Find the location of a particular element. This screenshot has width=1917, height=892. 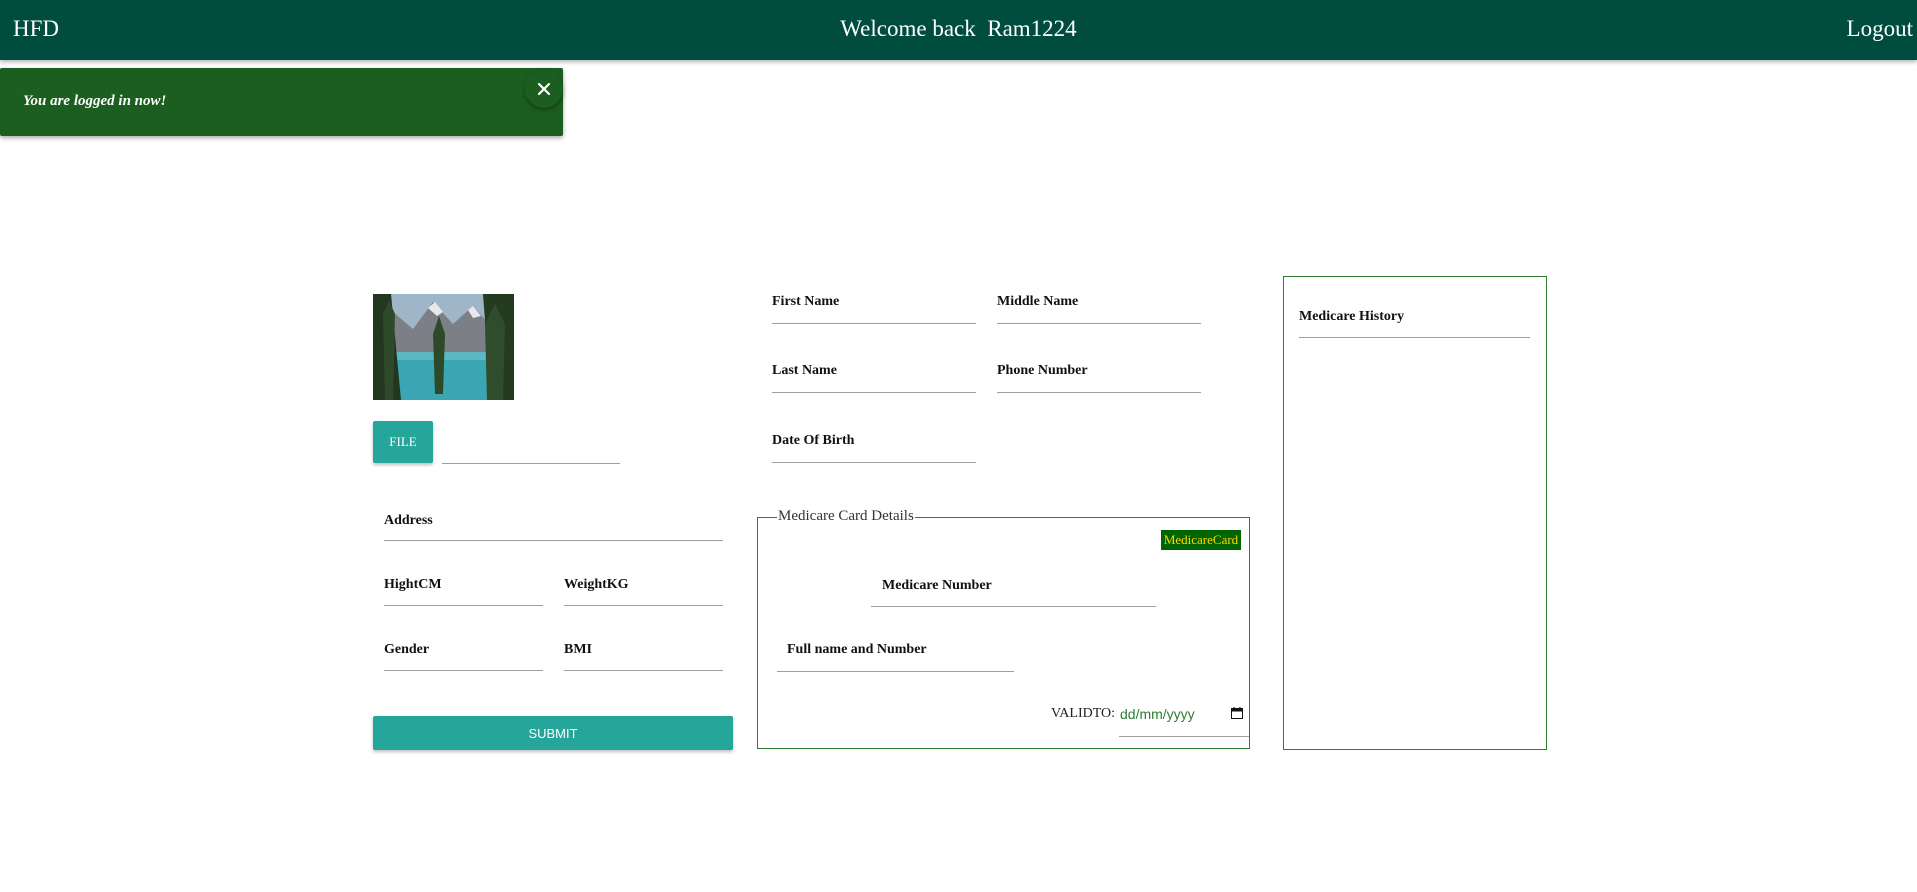

validto-underline is located at coordinates (1184, 736).